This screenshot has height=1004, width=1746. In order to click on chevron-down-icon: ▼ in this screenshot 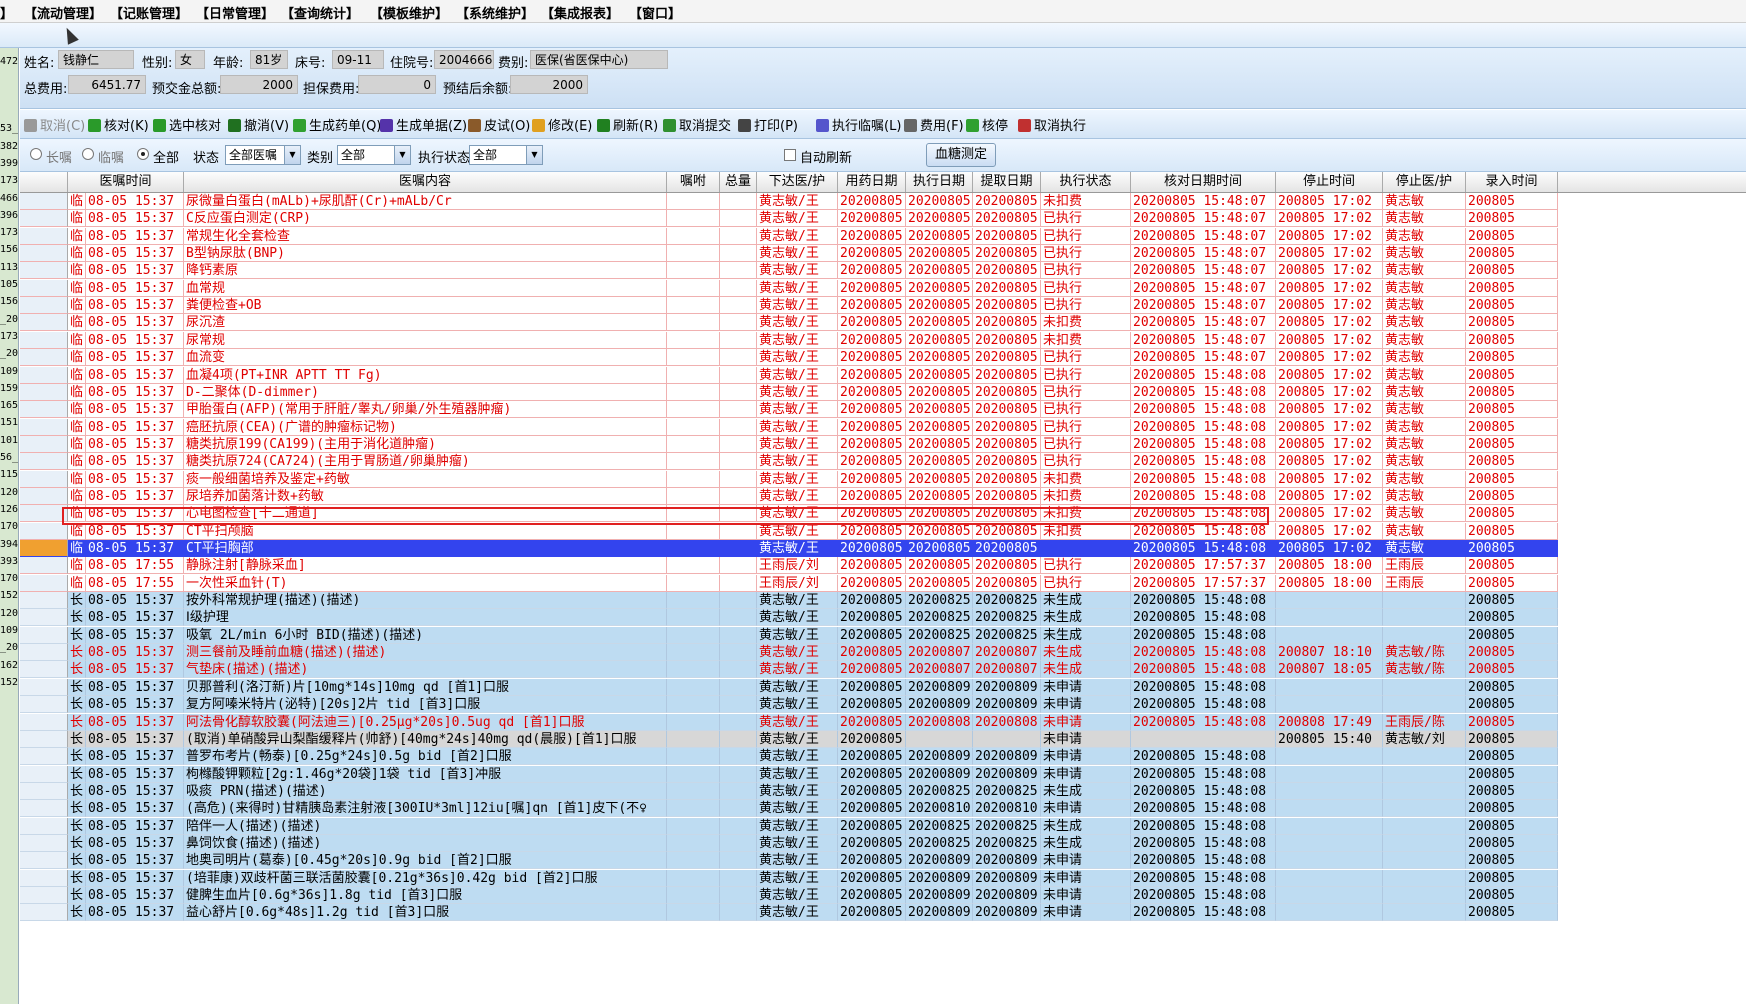, I will do `click(292, 155)`.